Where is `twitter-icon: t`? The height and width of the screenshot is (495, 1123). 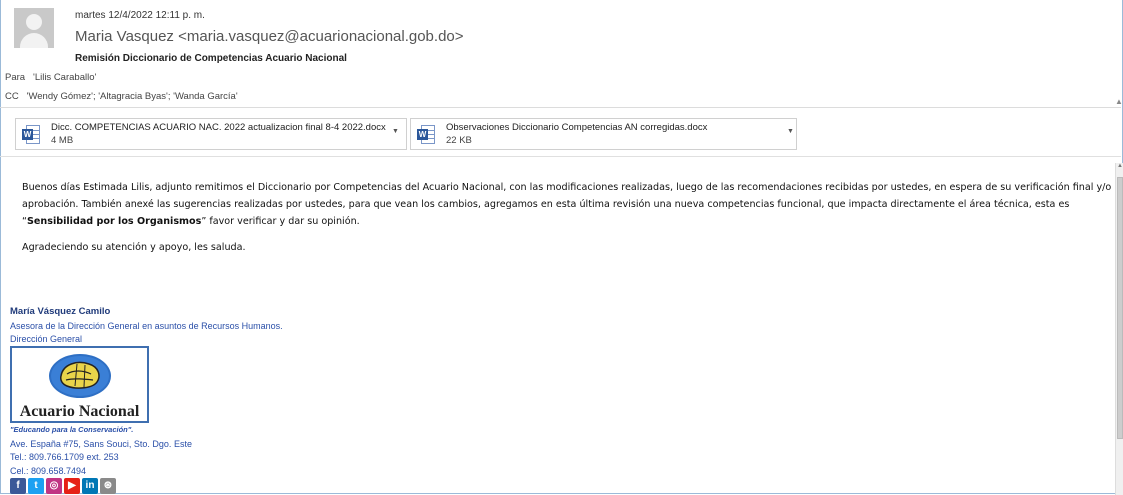 twitter-icon: t is located at coordinates (36, 486).